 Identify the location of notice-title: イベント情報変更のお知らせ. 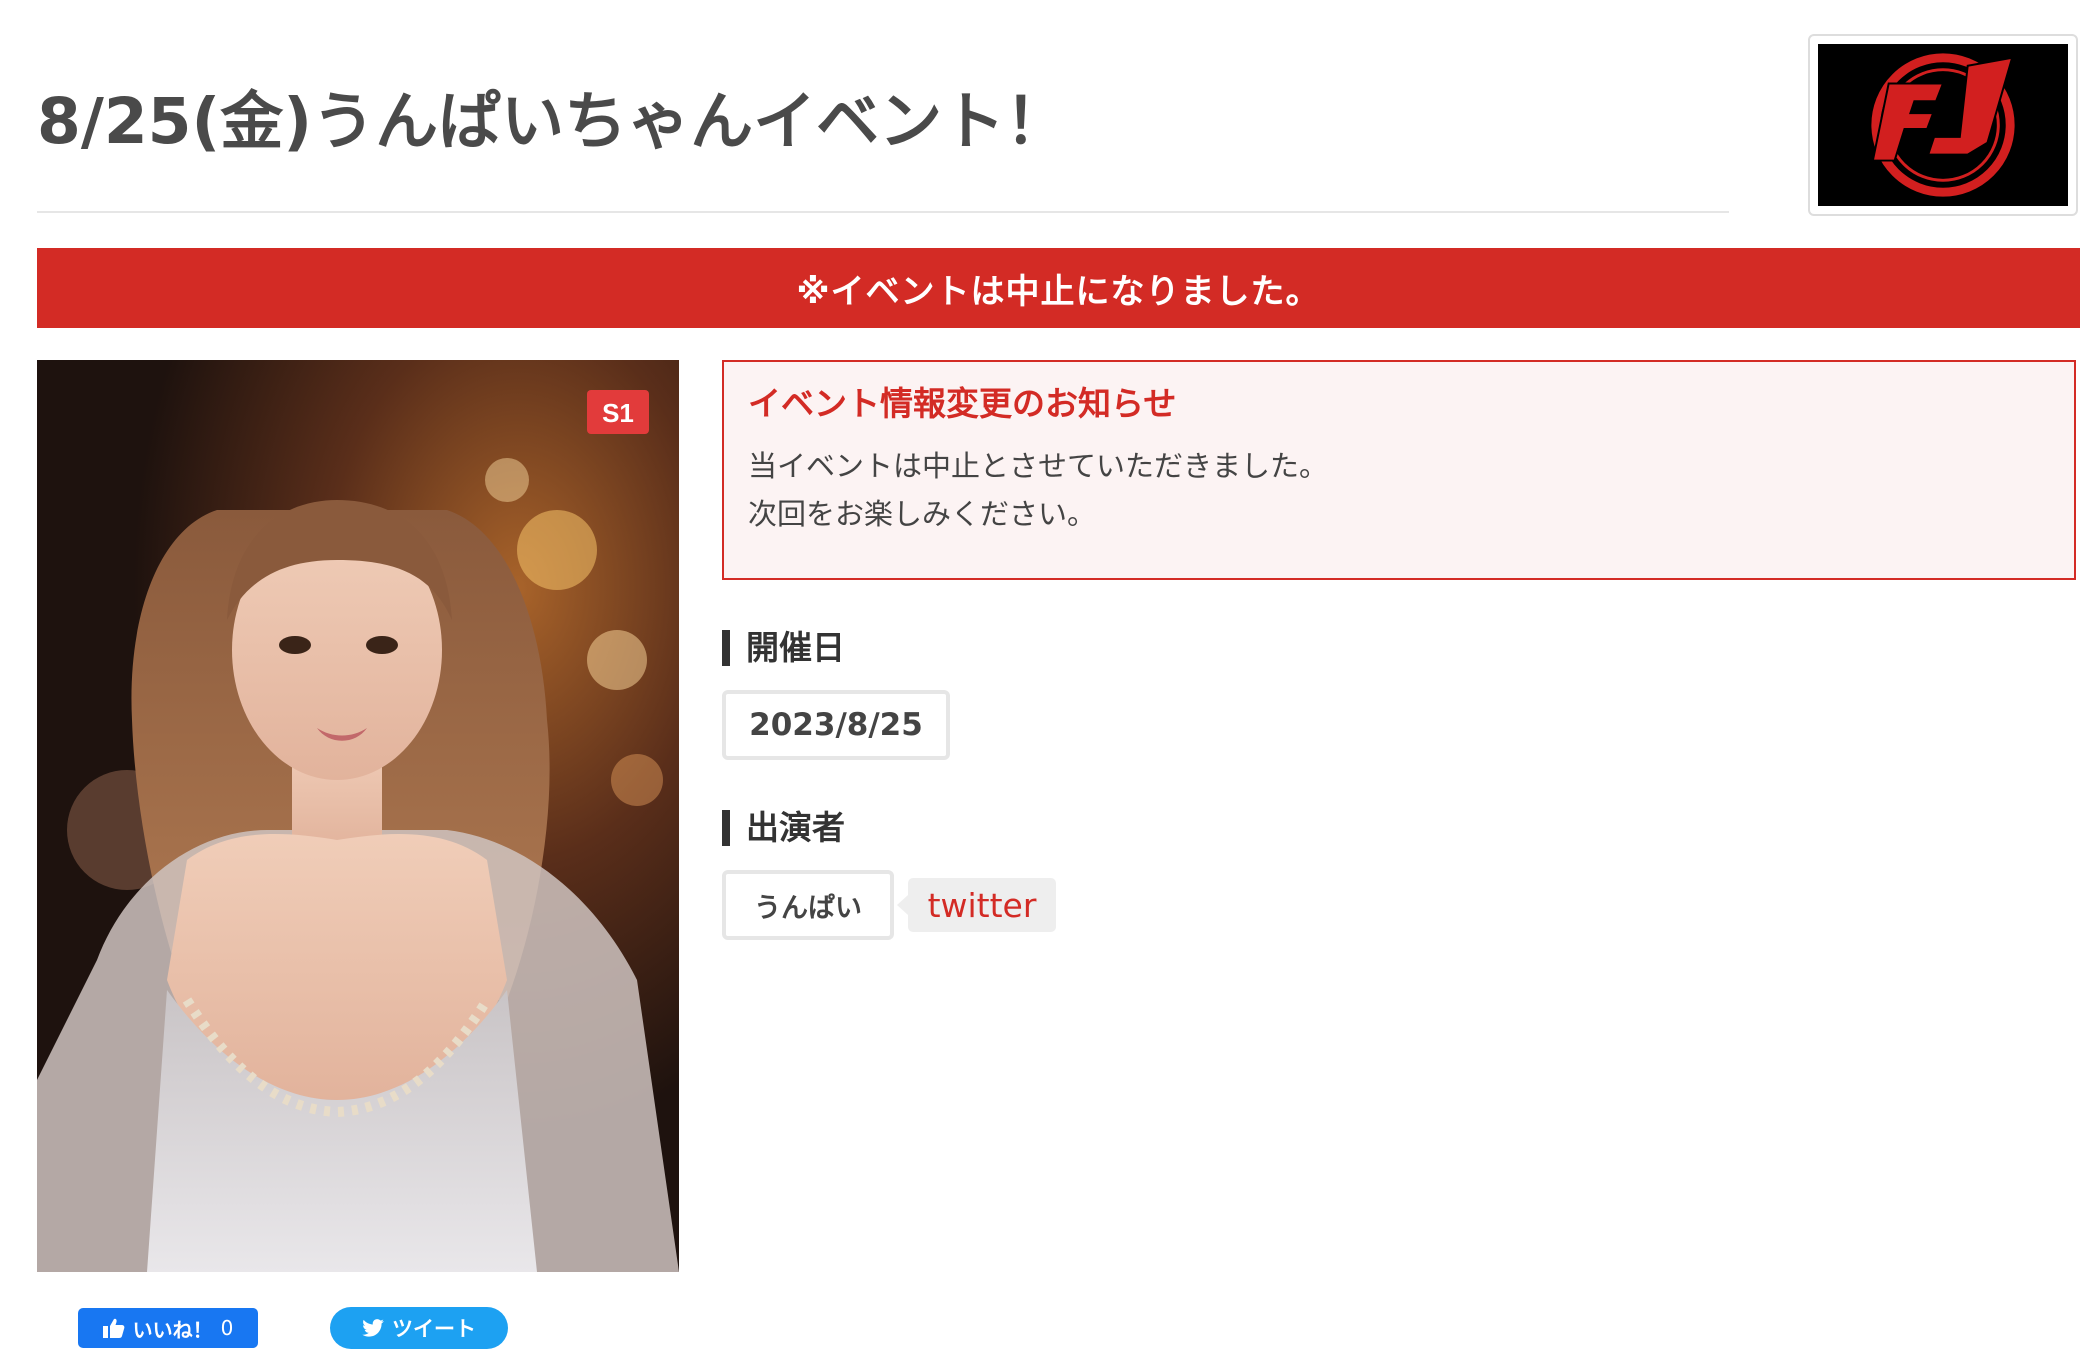
(962, 403).